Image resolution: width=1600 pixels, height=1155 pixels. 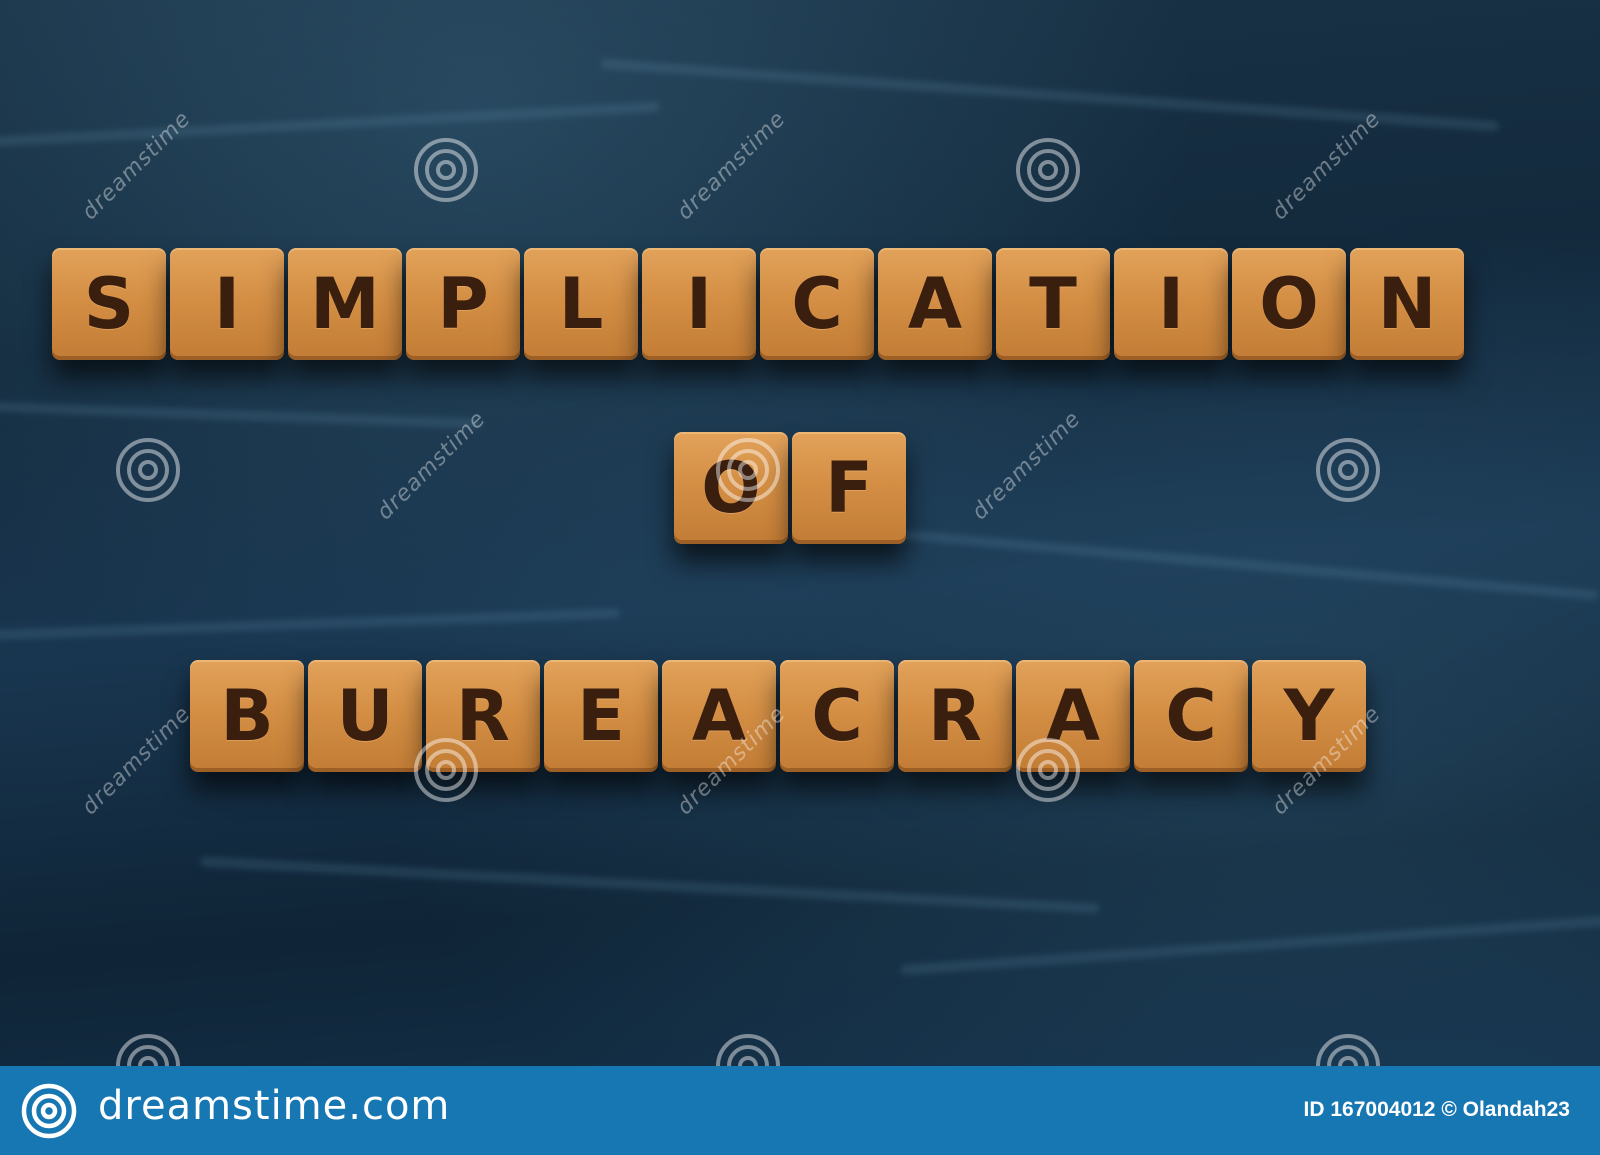 What do you see at coordinates (345, 304) in the screenshot?
I see `letter-cube: M` at bounding box center [345, 304].